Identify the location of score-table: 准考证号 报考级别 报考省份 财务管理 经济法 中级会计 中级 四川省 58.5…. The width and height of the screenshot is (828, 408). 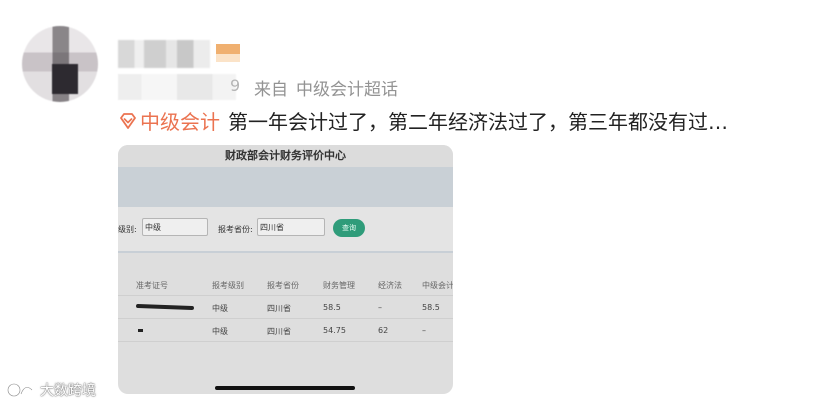
(285, 307).